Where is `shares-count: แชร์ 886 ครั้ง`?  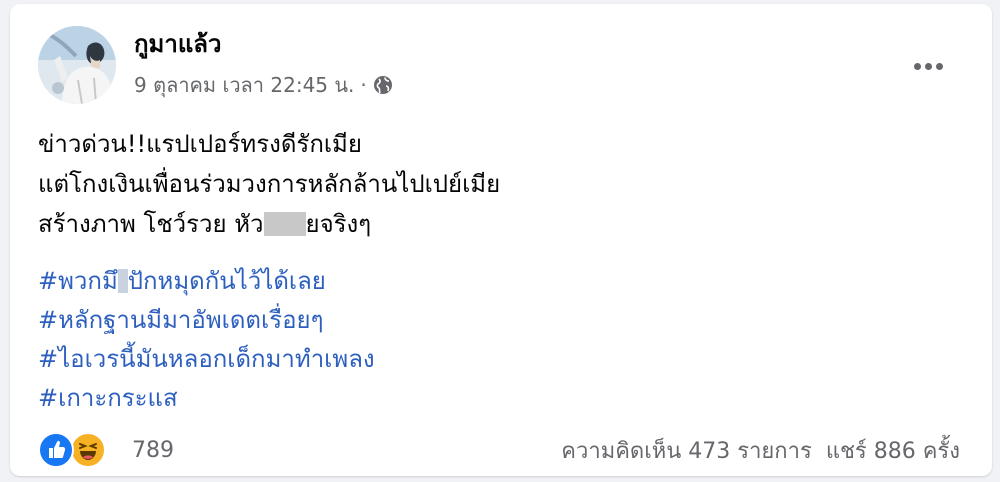
shares-count: แชร์ 886 ครั้ง is located at coordinates (893, 450).